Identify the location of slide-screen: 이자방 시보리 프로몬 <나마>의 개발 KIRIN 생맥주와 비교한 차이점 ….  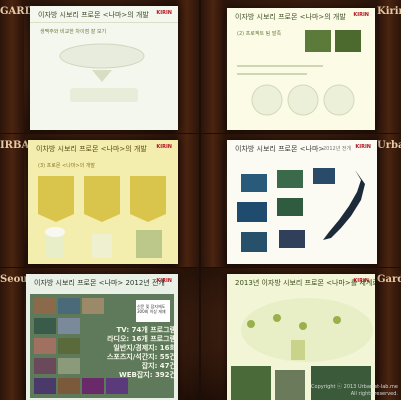
(104, 68).